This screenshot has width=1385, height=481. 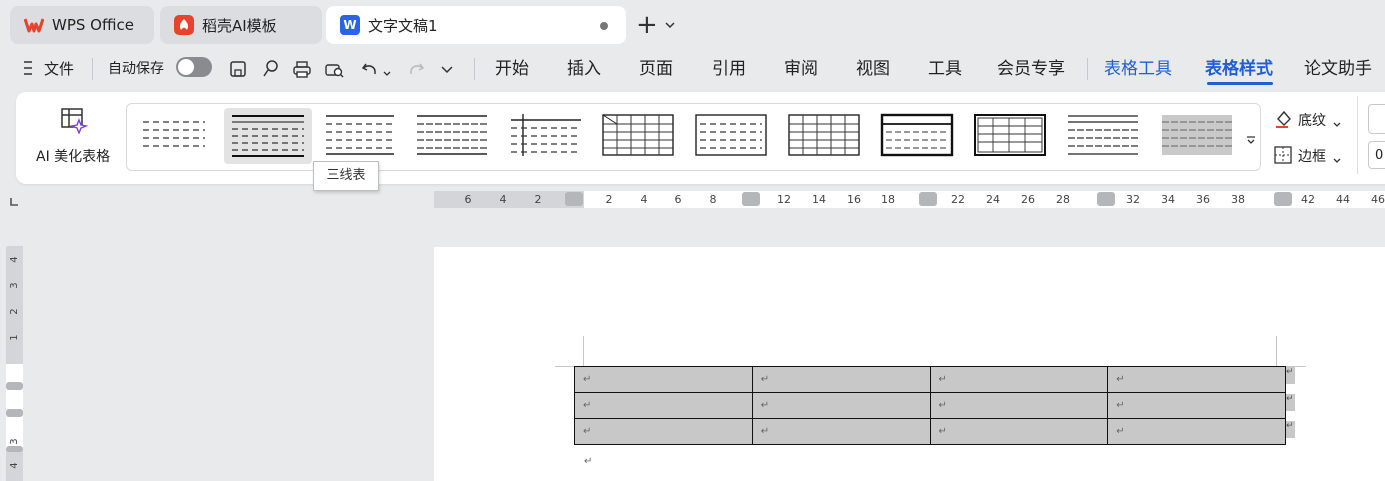 I want to click on ai-beautify-table-label: AI 美化表格, so click(x=73, y=156).